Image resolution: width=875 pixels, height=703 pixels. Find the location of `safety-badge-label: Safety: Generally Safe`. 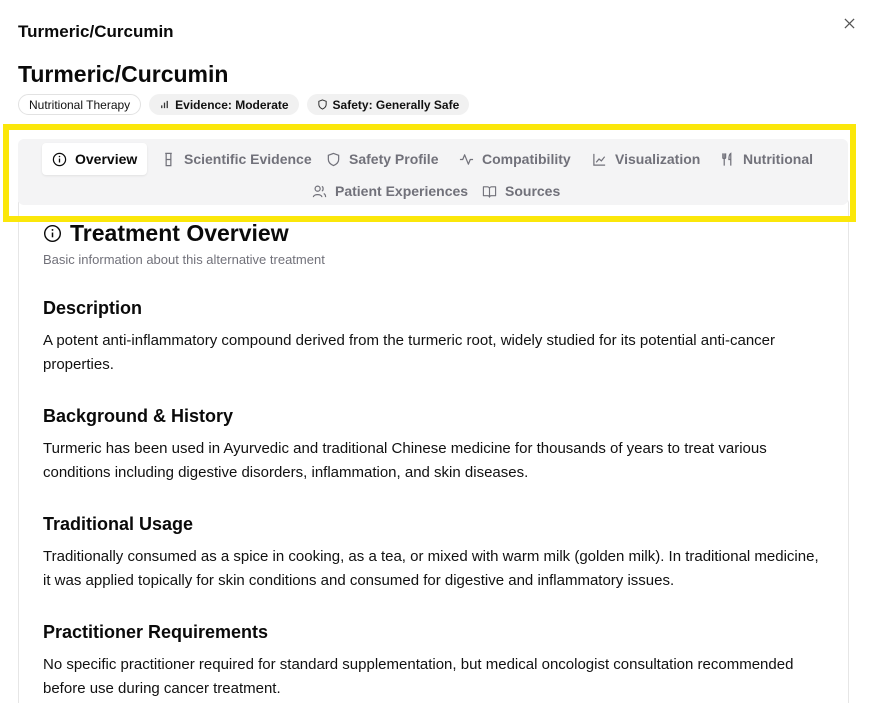

safety-badge-label: Safety: Generally Safe is located at coordinates (396, 104).